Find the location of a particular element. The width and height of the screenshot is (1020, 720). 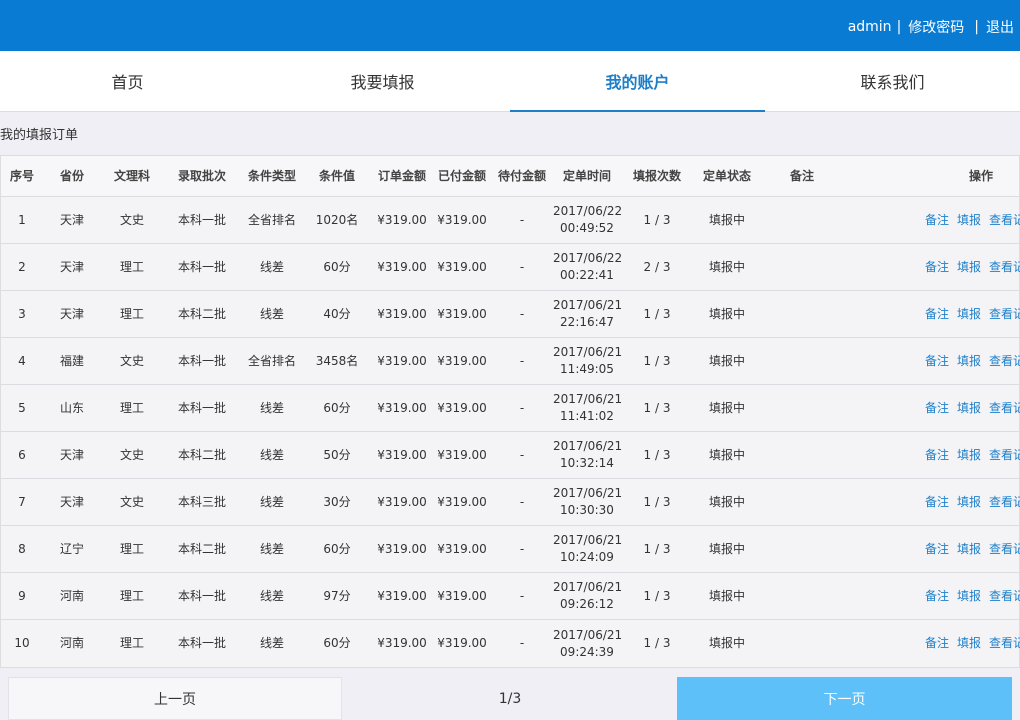

col-time-cell: 2017/06/21 10:30:30 is located at coordinates (587, 502).